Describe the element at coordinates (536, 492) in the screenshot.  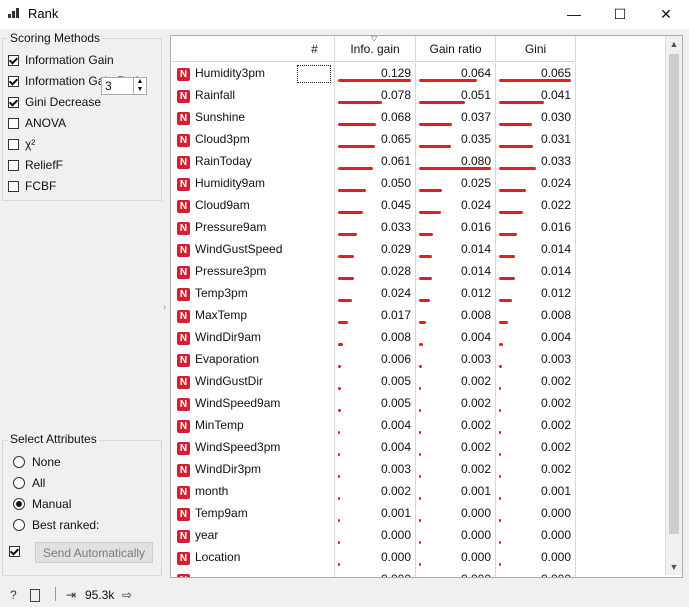
I see `score-cell-gini: 0.001` at that location.